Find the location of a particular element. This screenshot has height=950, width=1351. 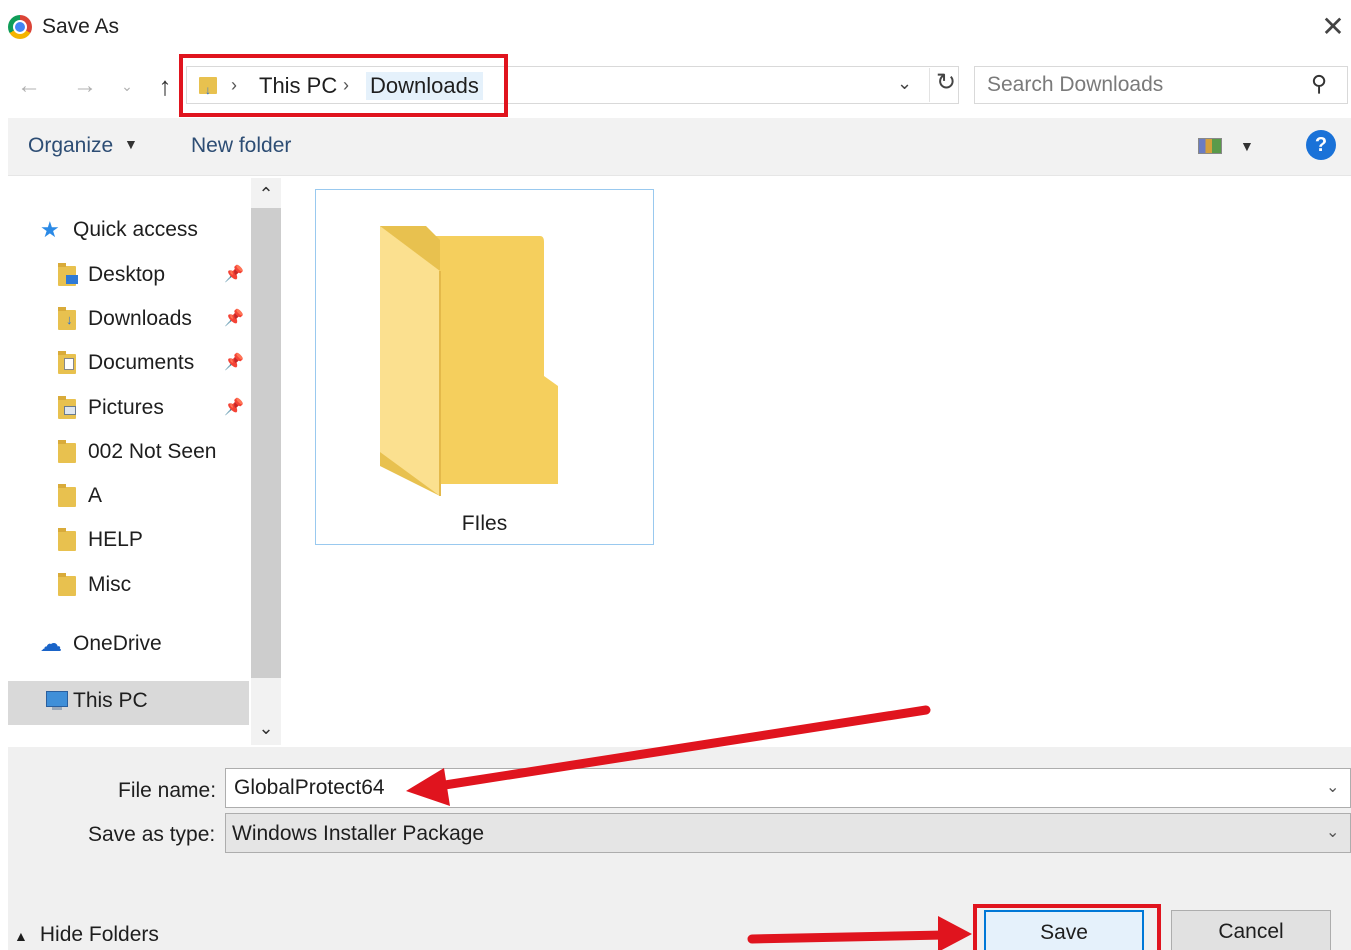

address-dropdown-chevron-icon: ⌄ is located at coordinates (904, 83).